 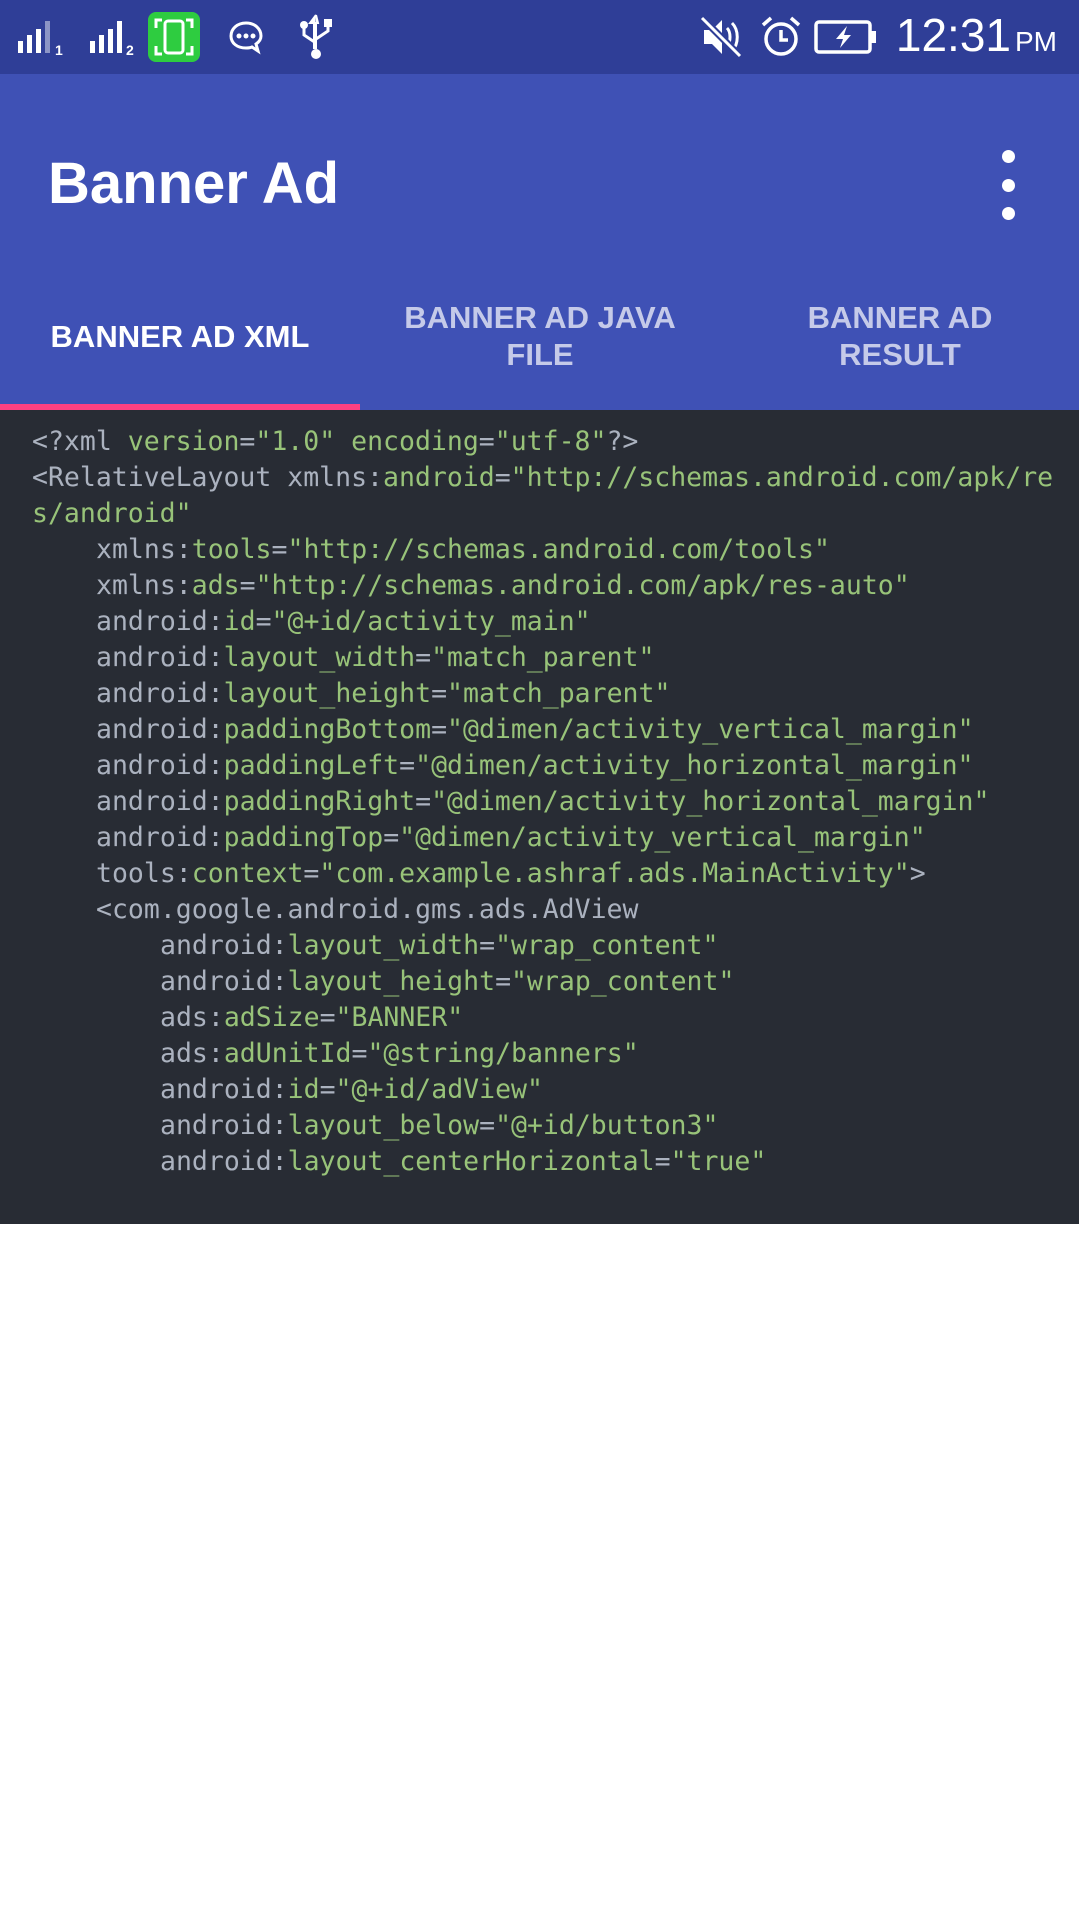 I want to click on code-token: xmlns:, so click(x=144, y=549).